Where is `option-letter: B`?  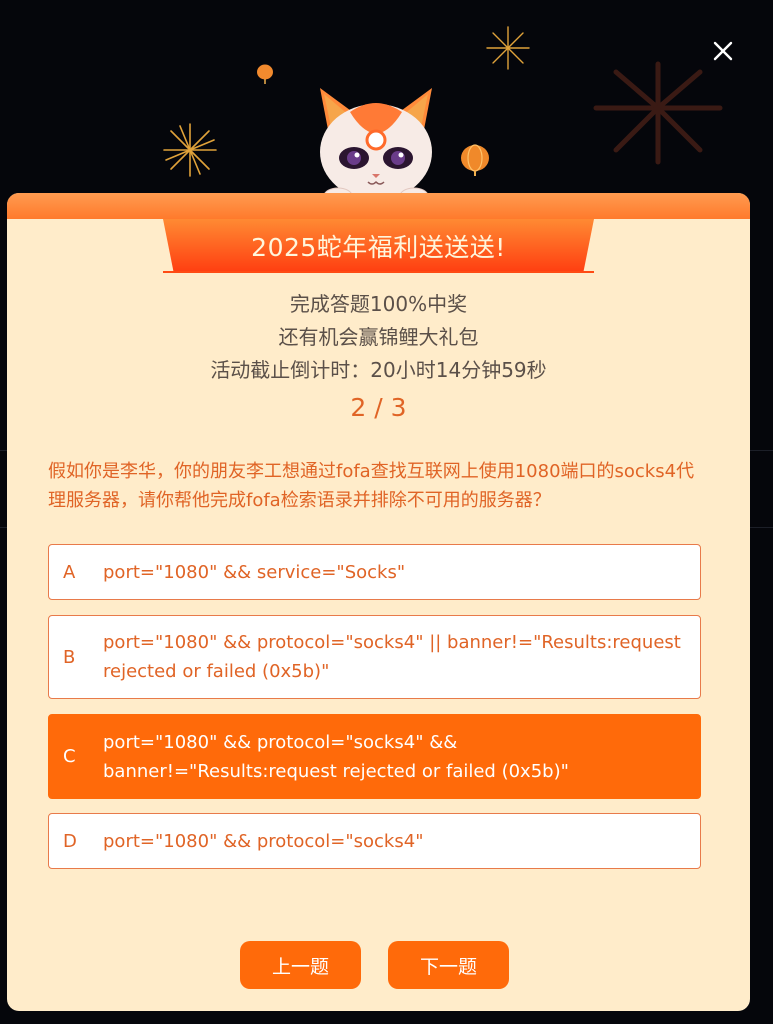 option-letter: B is located at coordinates (69, 657).